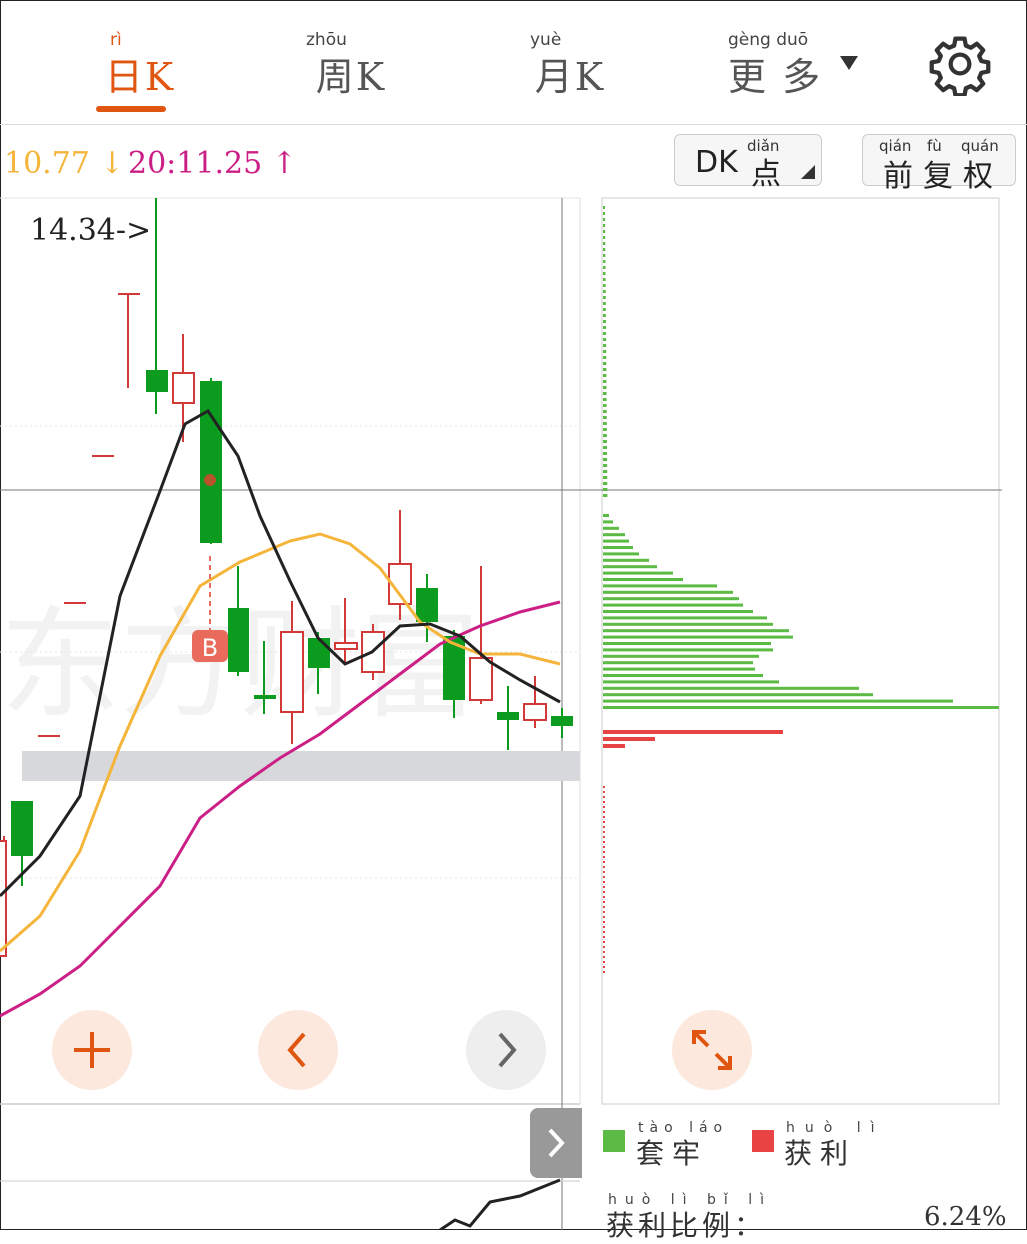 The width and height of the screenshot is (1027, 1244). I want to click on ma10-number: 10.77, so click(47, 163).